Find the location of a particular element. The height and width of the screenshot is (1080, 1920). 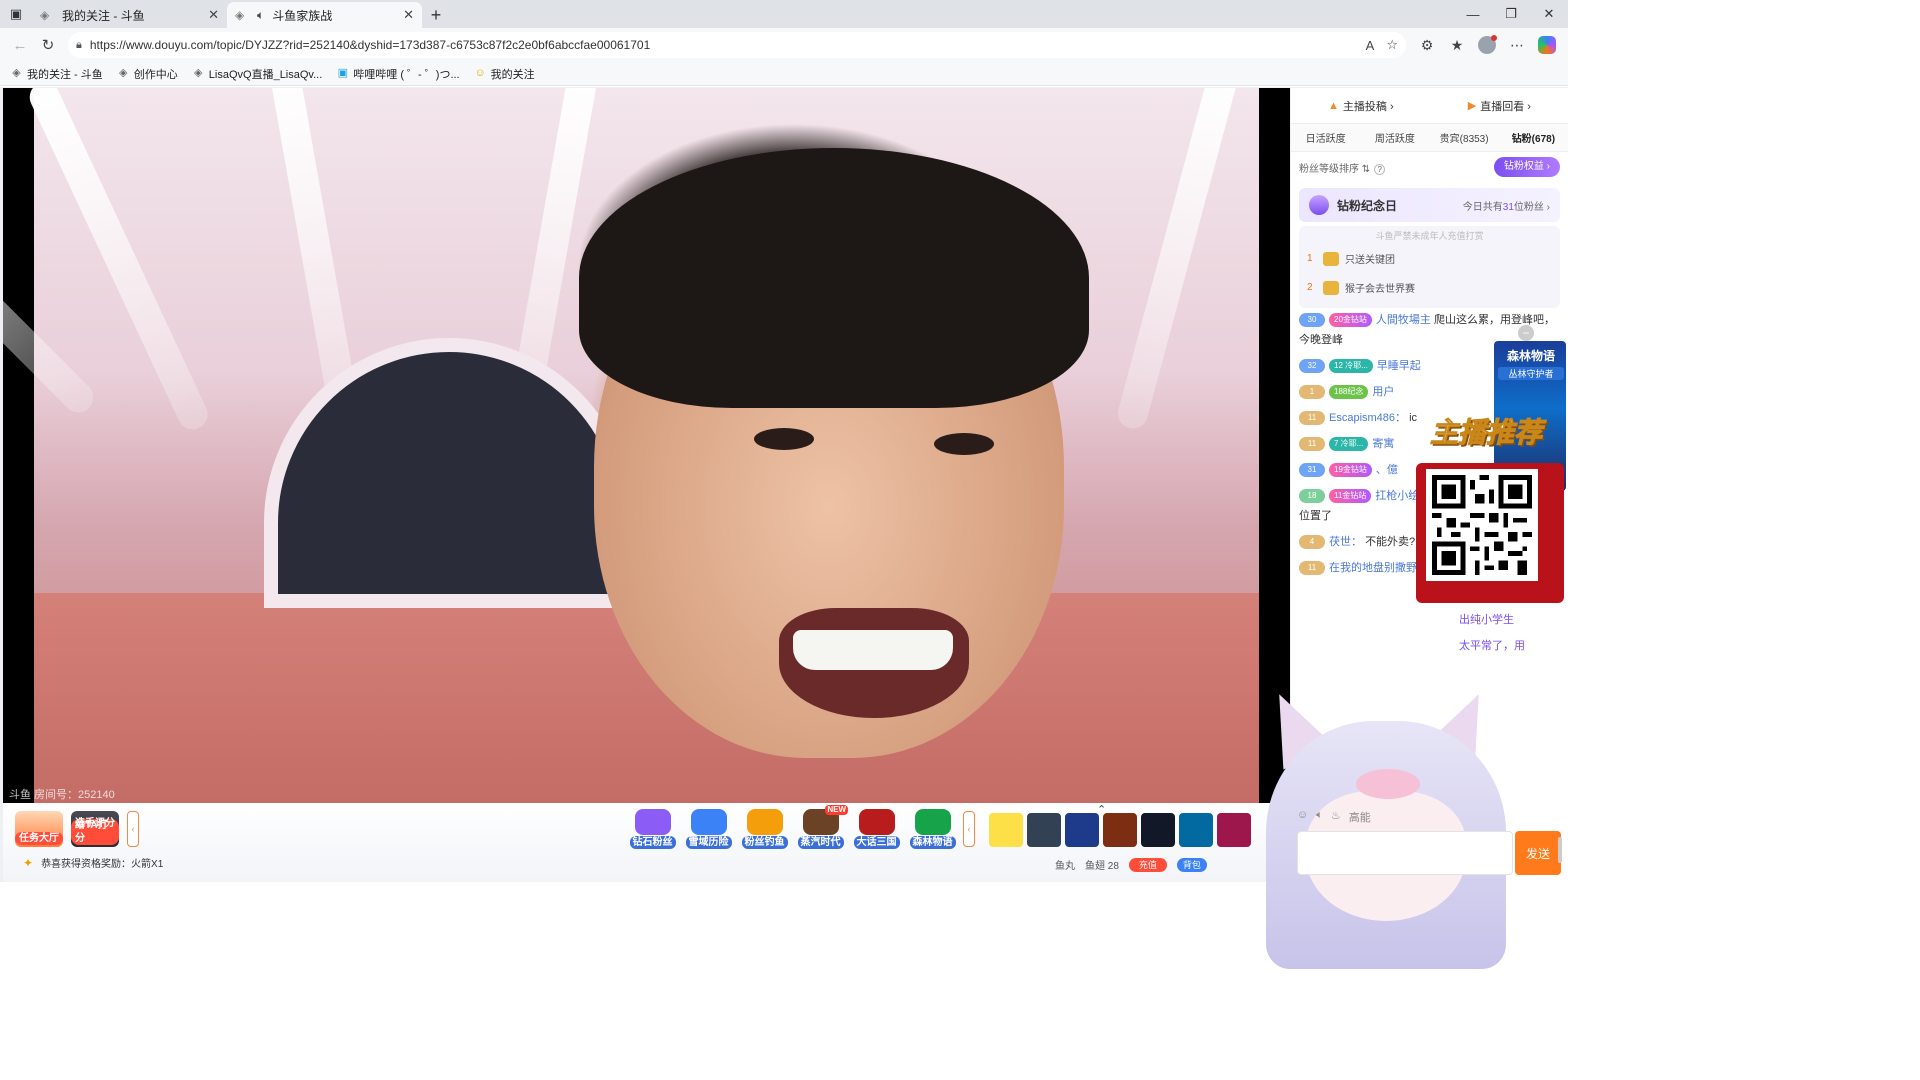

ad-overlay: 森林物语 丛林守护者 − 主播推荐 is located at coordinates (1489, 464).